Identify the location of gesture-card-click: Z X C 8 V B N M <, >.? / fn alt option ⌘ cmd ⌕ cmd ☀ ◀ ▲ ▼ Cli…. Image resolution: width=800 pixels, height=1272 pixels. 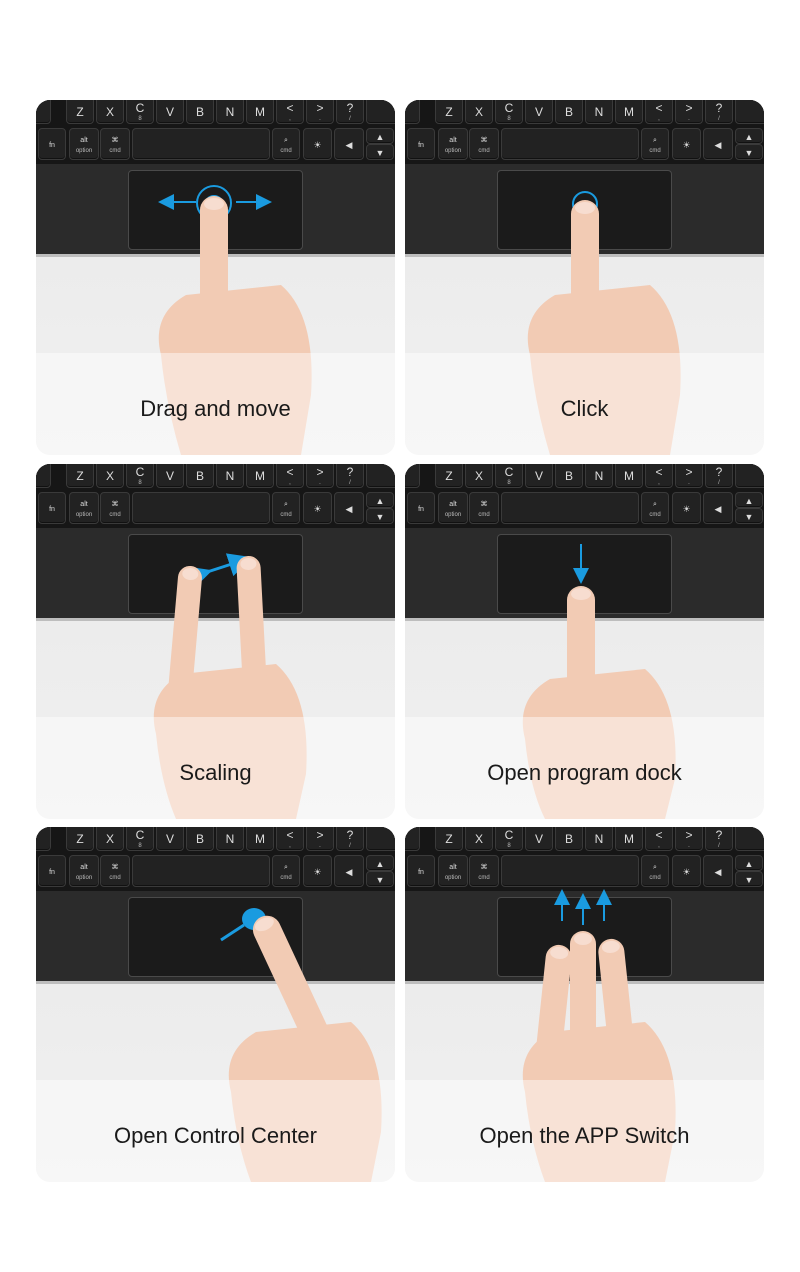
(584, 277).